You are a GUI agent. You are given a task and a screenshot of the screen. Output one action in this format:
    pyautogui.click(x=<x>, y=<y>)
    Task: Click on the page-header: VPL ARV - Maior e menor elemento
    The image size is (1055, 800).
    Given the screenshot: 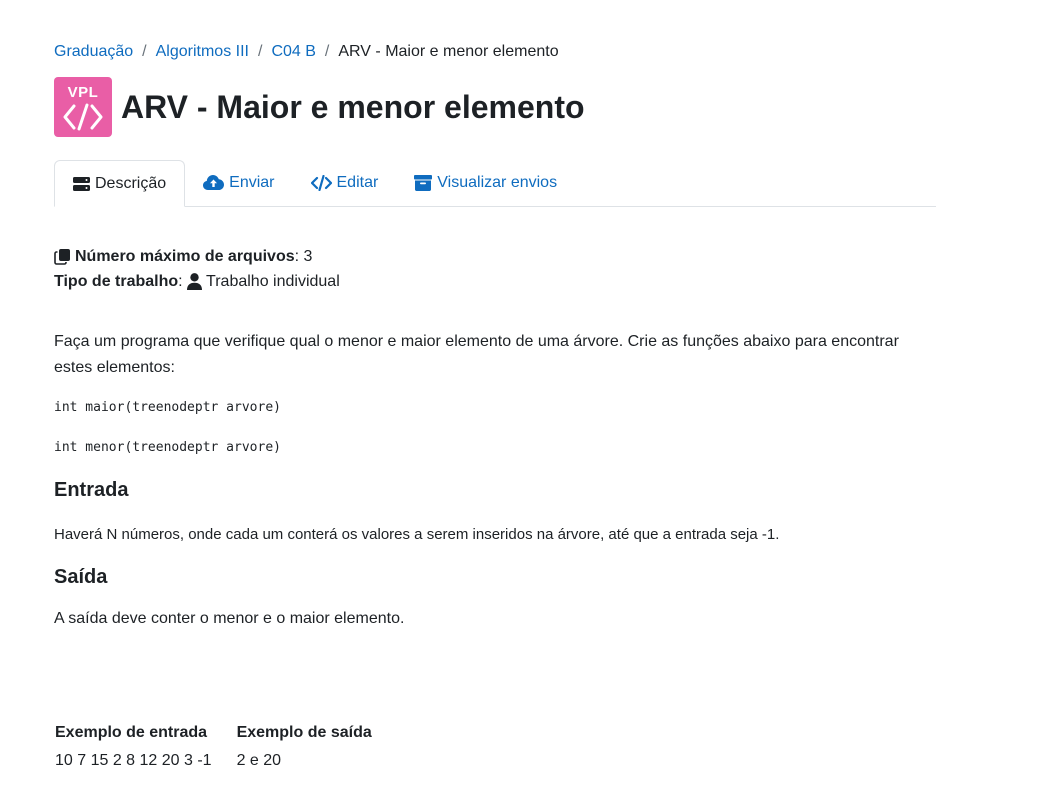 What is the action you would take?
    pyautogui.click(x=319, y=107)
    